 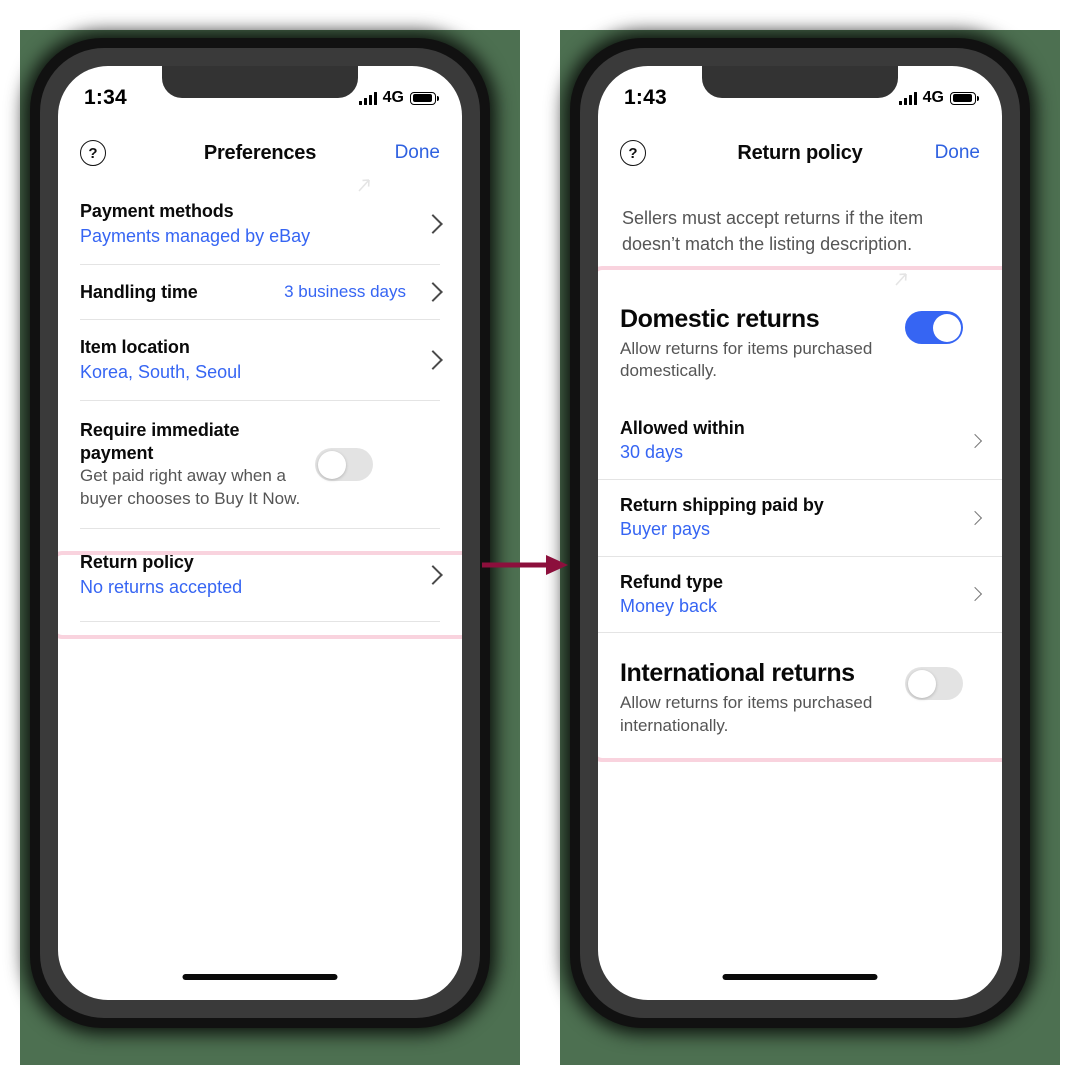 I want to click on section-title: International returns, so click(x=737, y=673).